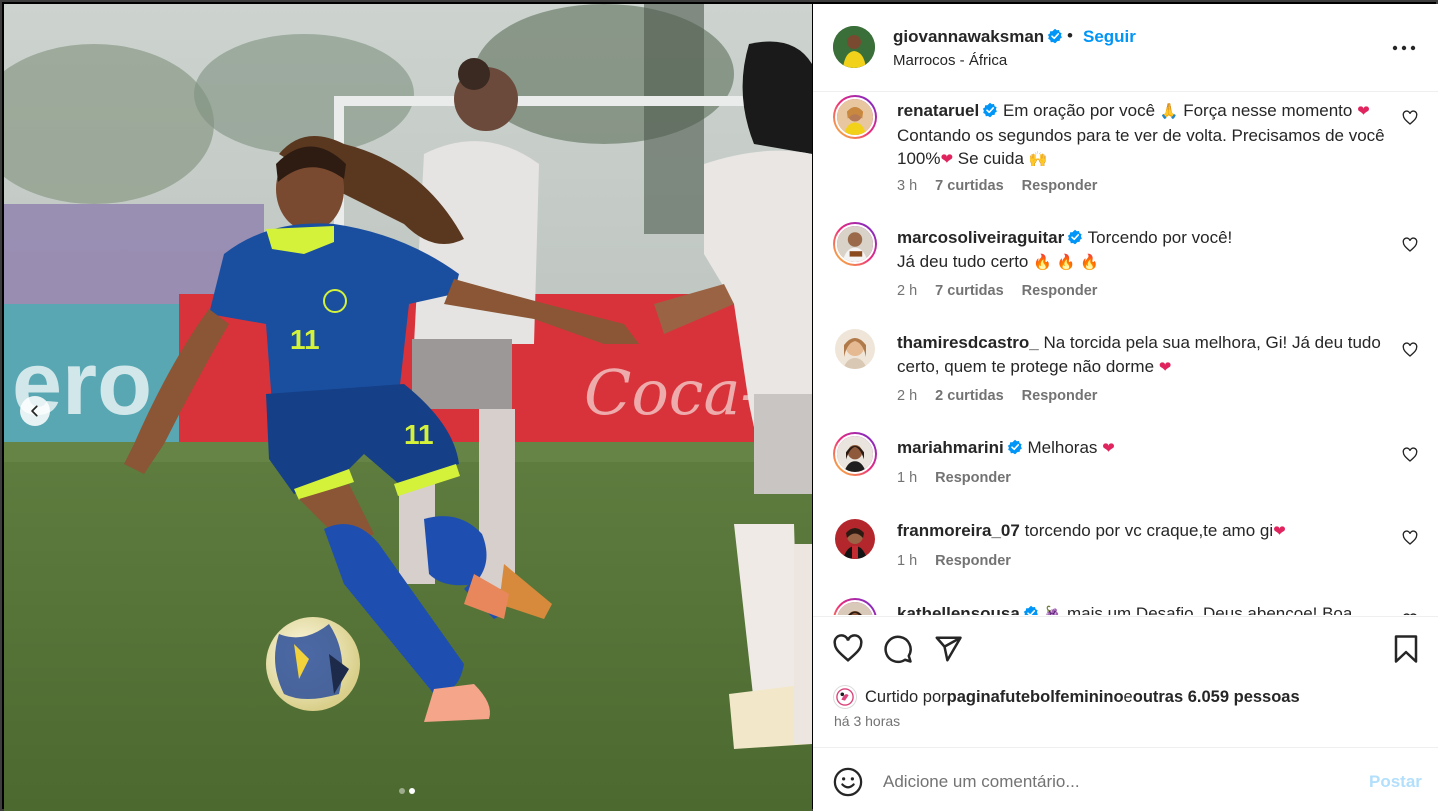 Image resolution: width=1438 pixels, height=811 pixels. What do you see at coordinates (407, 791) in the screenshot?
I see `carousel-indicator` at bounding box center [407, 791].